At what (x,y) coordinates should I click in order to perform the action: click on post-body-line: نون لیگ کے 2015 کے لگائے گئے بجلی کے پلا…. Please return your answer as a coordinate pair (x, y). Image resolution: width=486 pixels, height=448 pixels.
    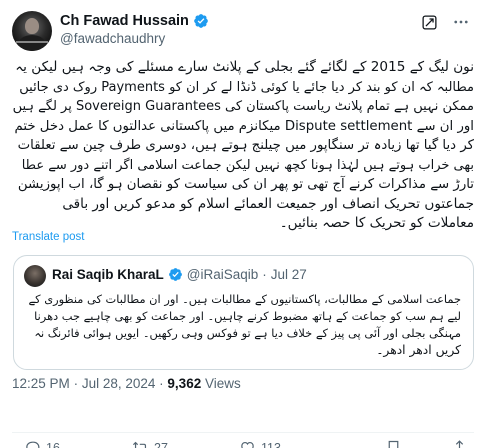
    Looking at the image, I should click on (244, 67).